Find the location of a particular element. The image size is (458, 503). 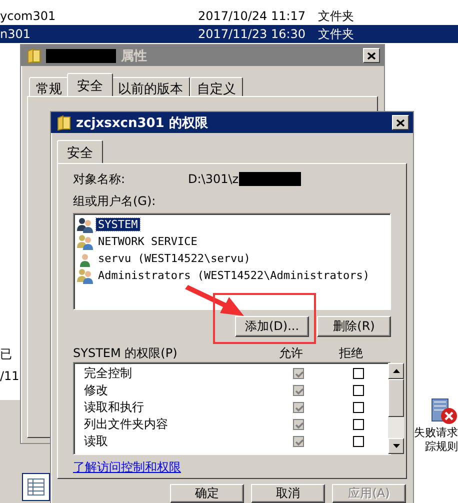

file-text: /11 is located at coordinates (10, 376).